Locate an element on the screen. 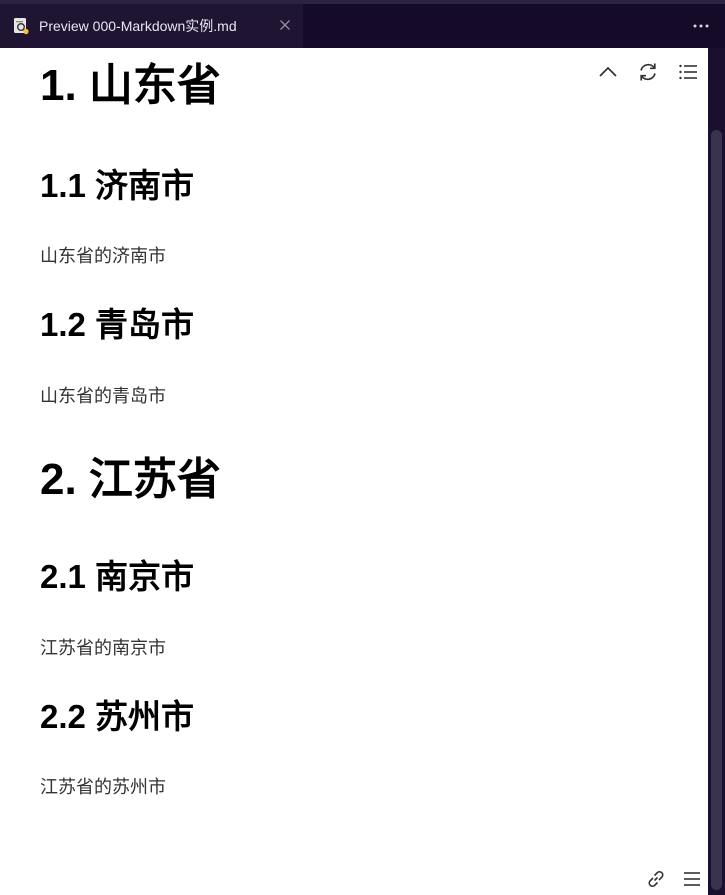 The image size is (725, 895). more-icon is located at coordinates (701, 25).